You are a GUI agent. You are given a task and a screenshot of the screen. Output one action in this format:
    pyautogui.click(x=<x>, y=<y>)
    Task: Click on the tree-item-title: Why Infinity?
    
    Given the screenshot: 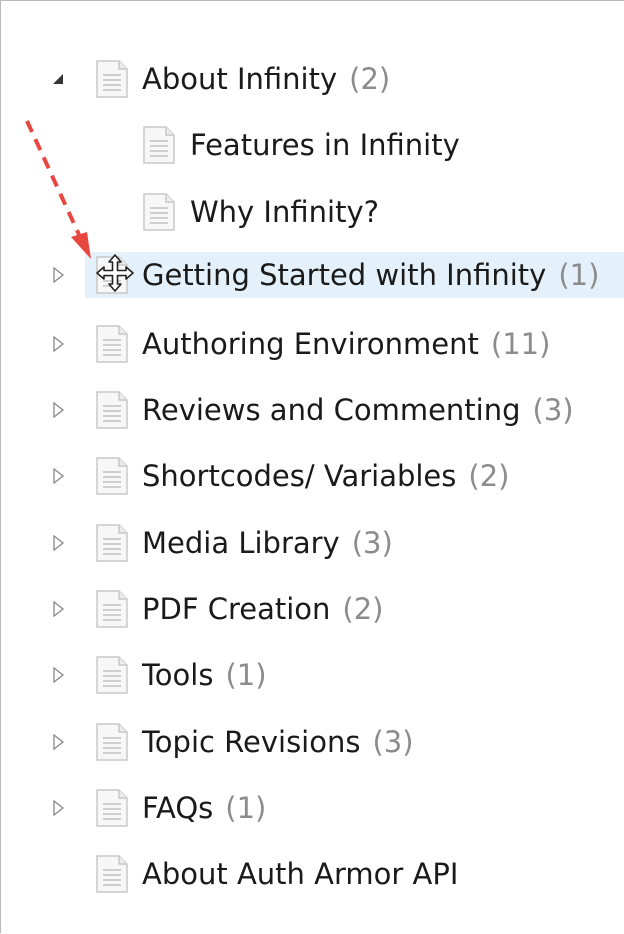 What is the action you would take?
    pyautogui.click(x=284, y=212)
    